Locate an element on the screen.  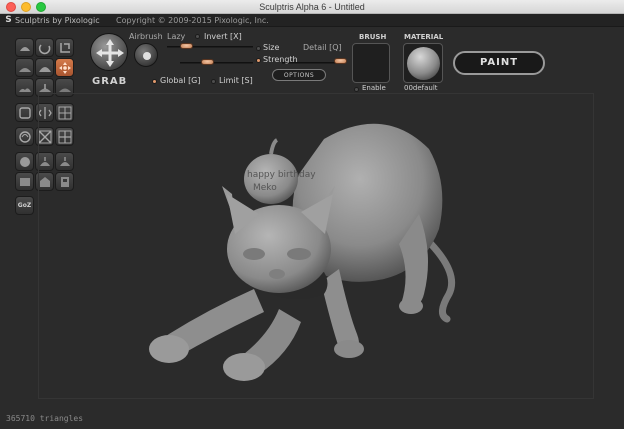
material-preview is located at coordinates (423, 63).